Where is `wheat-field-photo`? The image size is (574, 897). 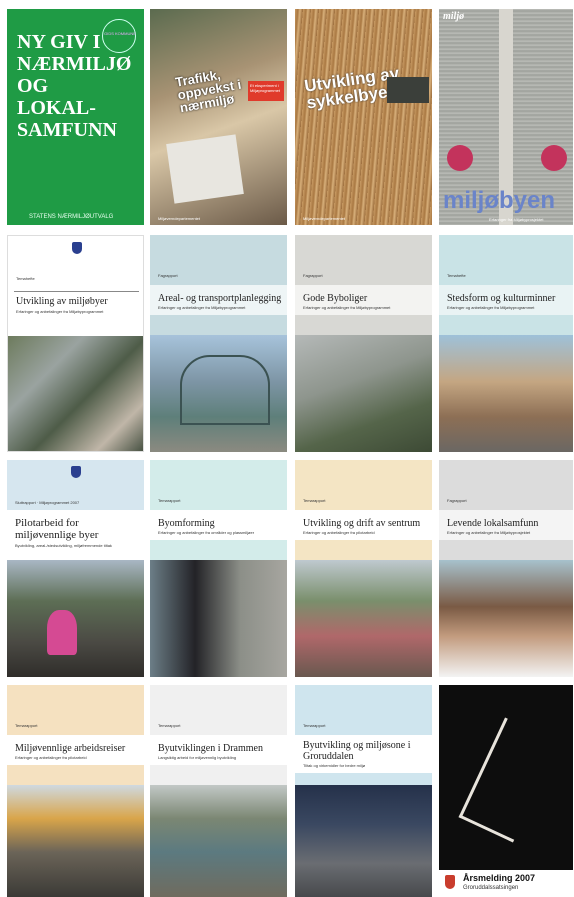
wheat-field-photo is located at coordinates (363, 117).